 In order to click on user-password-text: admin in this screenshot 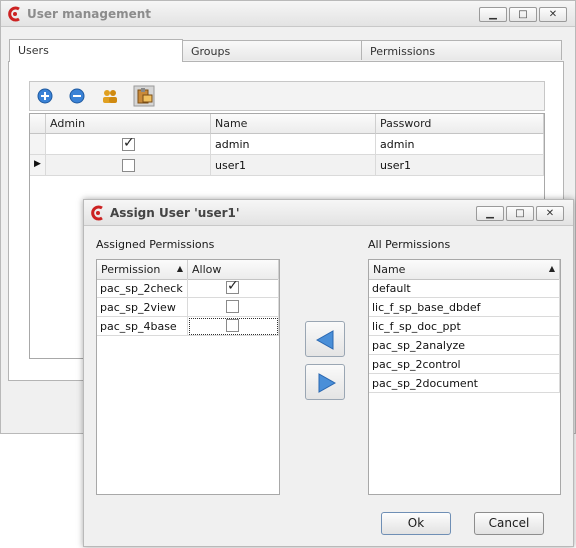, I will do `click(397, 144)`.